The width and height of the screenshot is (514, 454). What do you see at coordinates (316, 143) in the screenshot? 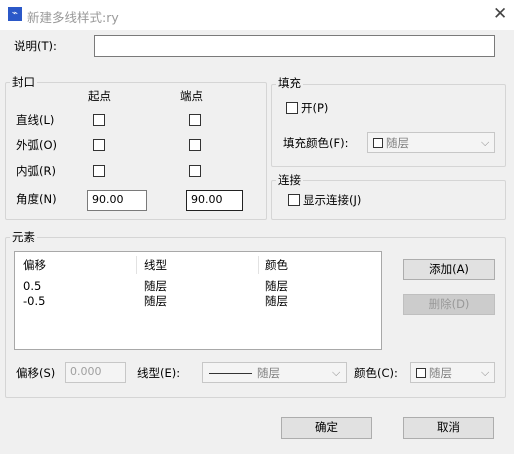
I see `fill-color-label: 填充颜色(F):` at bounding box center [316, 143].